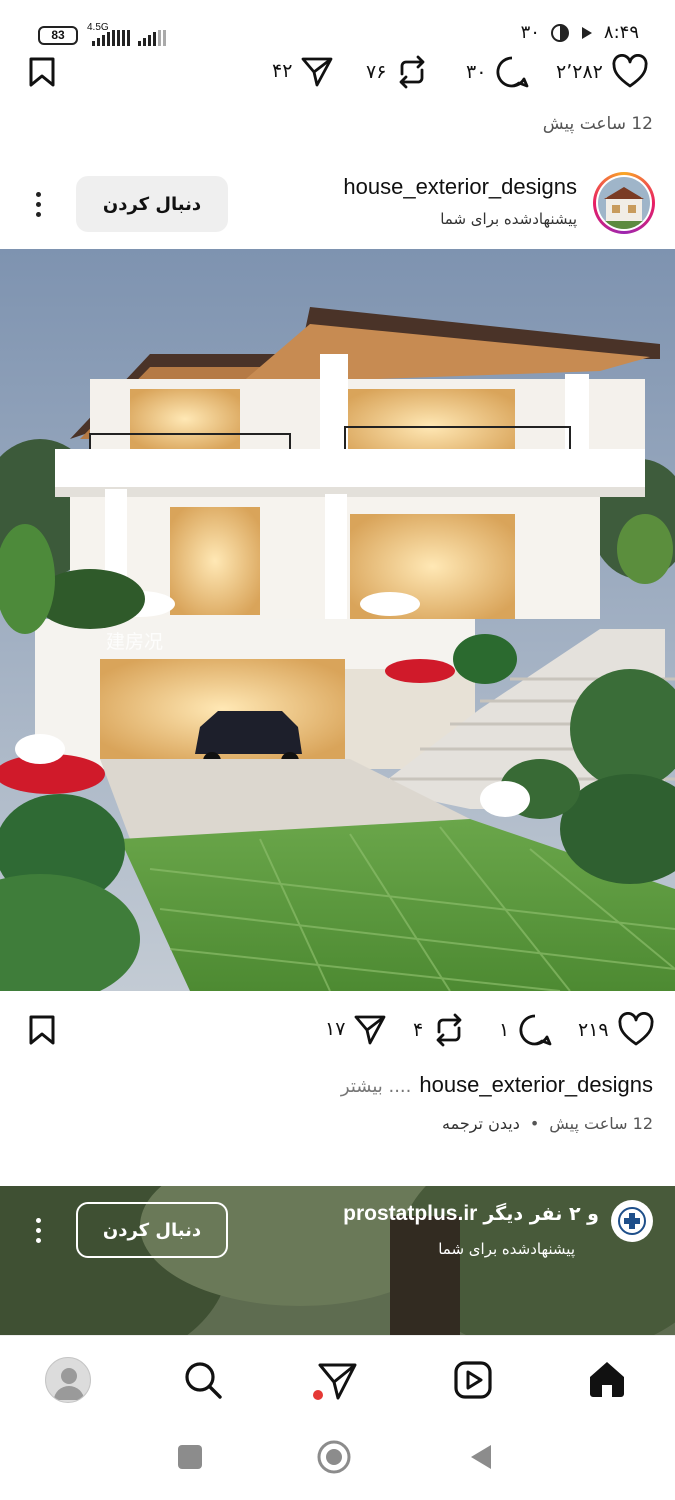 This screenshot has width=675, height=1500. Describe the element at coordinates (481, 1123) in the screenshot. I see `translate-link: دیدن ترجمه` at that location.